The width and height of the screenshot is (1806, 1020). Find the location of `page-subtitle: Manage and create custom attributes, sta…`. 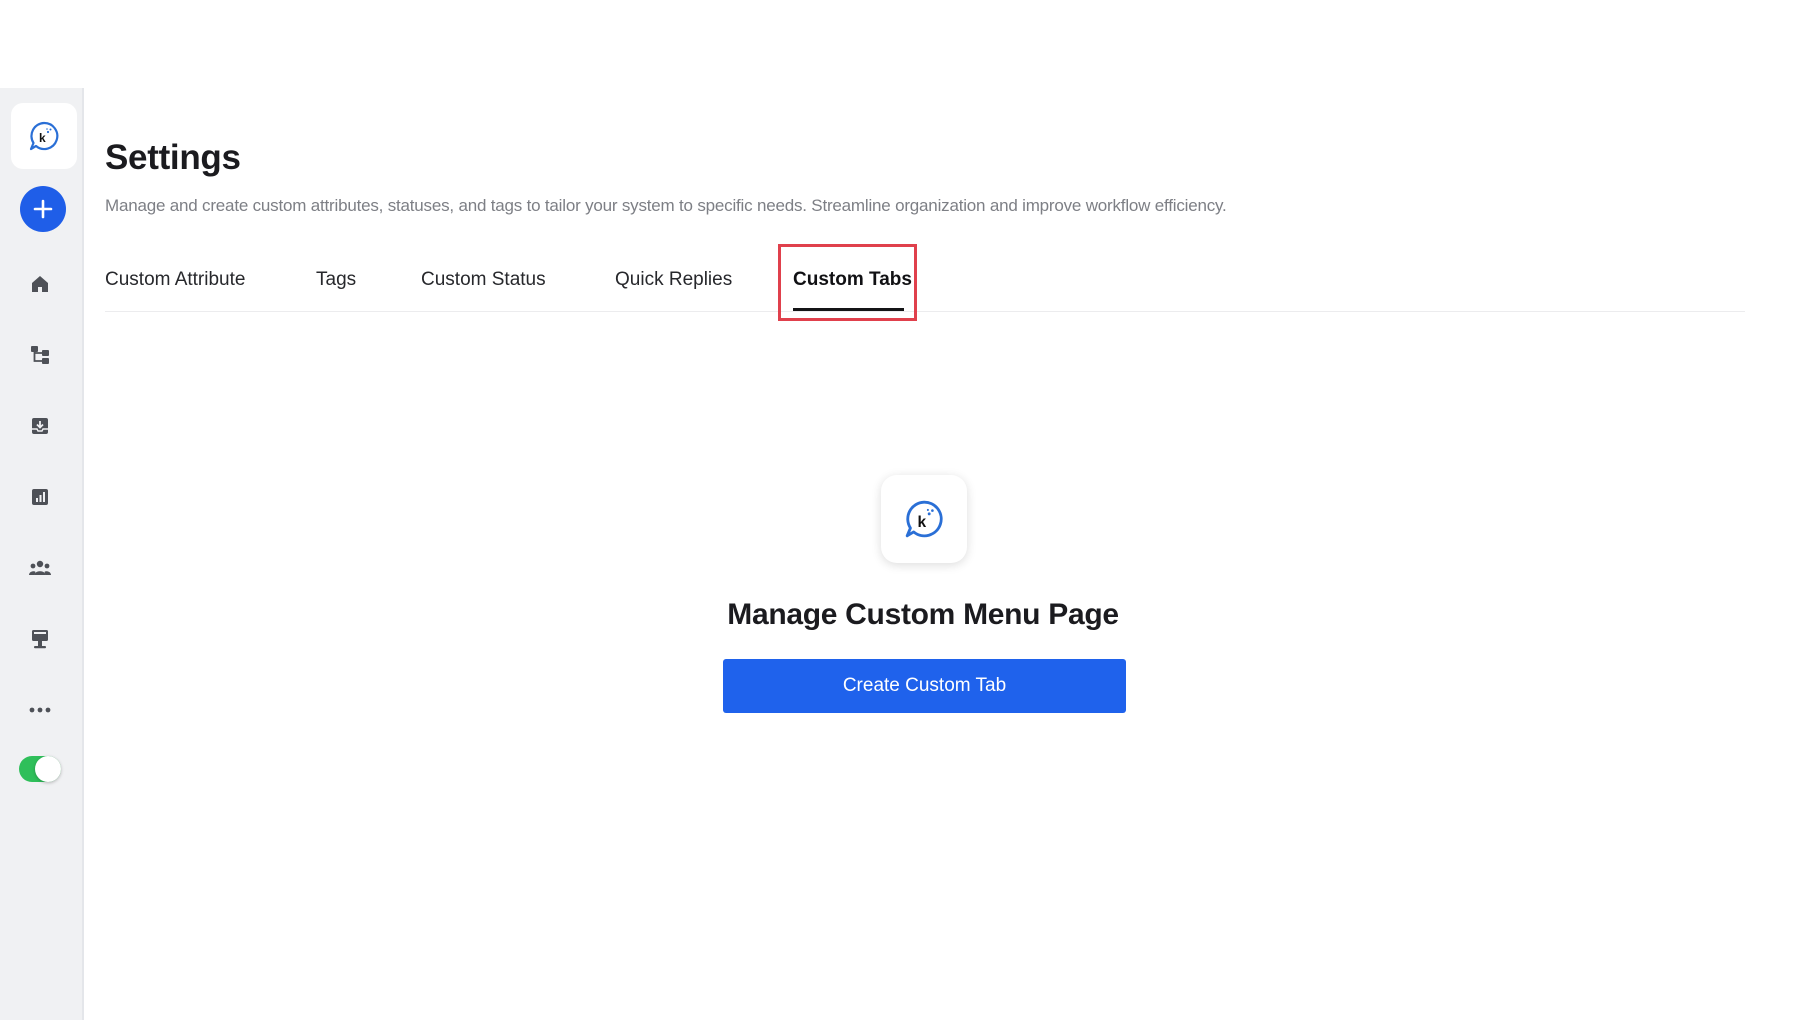

page-subtitle: Manage and create custom attributes, sta… is located at coordinates (666, 205).